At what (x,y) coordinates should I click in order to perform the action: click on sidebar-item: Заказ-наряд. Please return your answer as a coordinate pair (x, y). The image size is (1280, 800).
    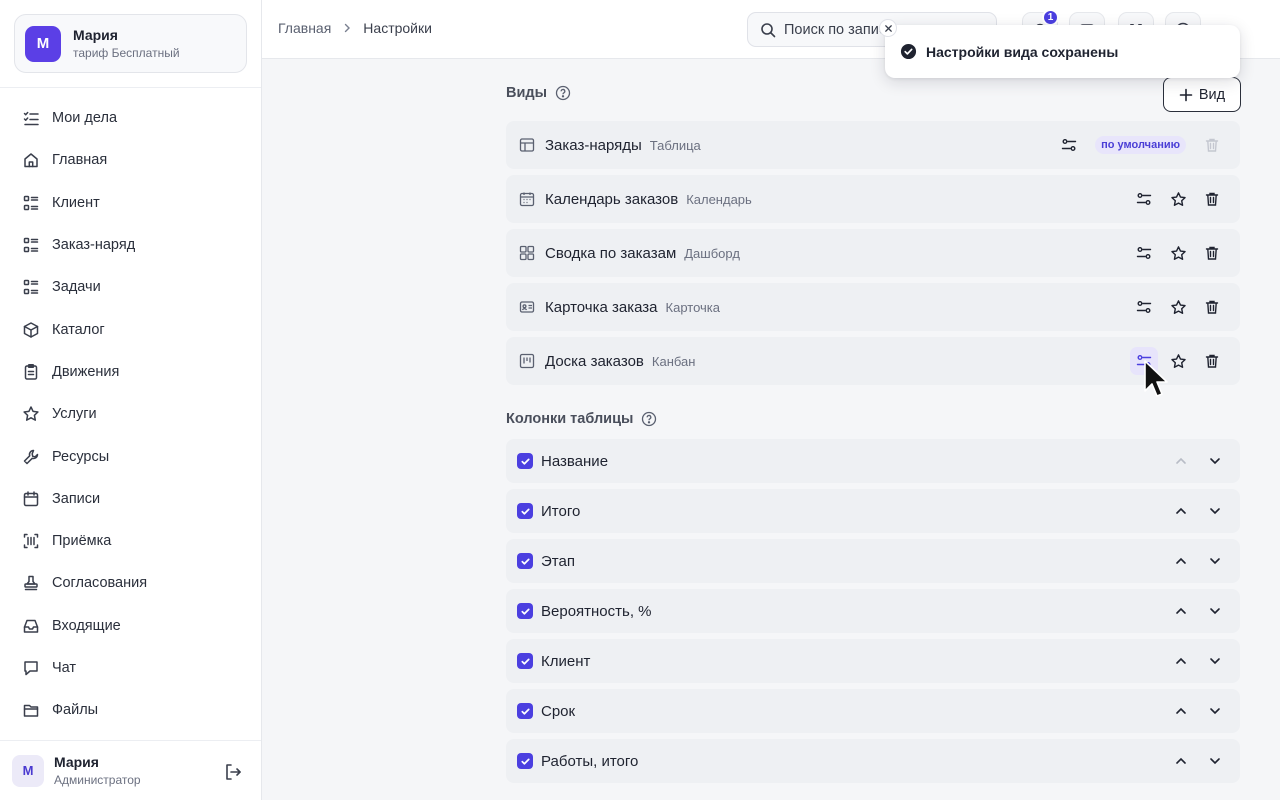
    Looking at the image, I should click on (130, 245).